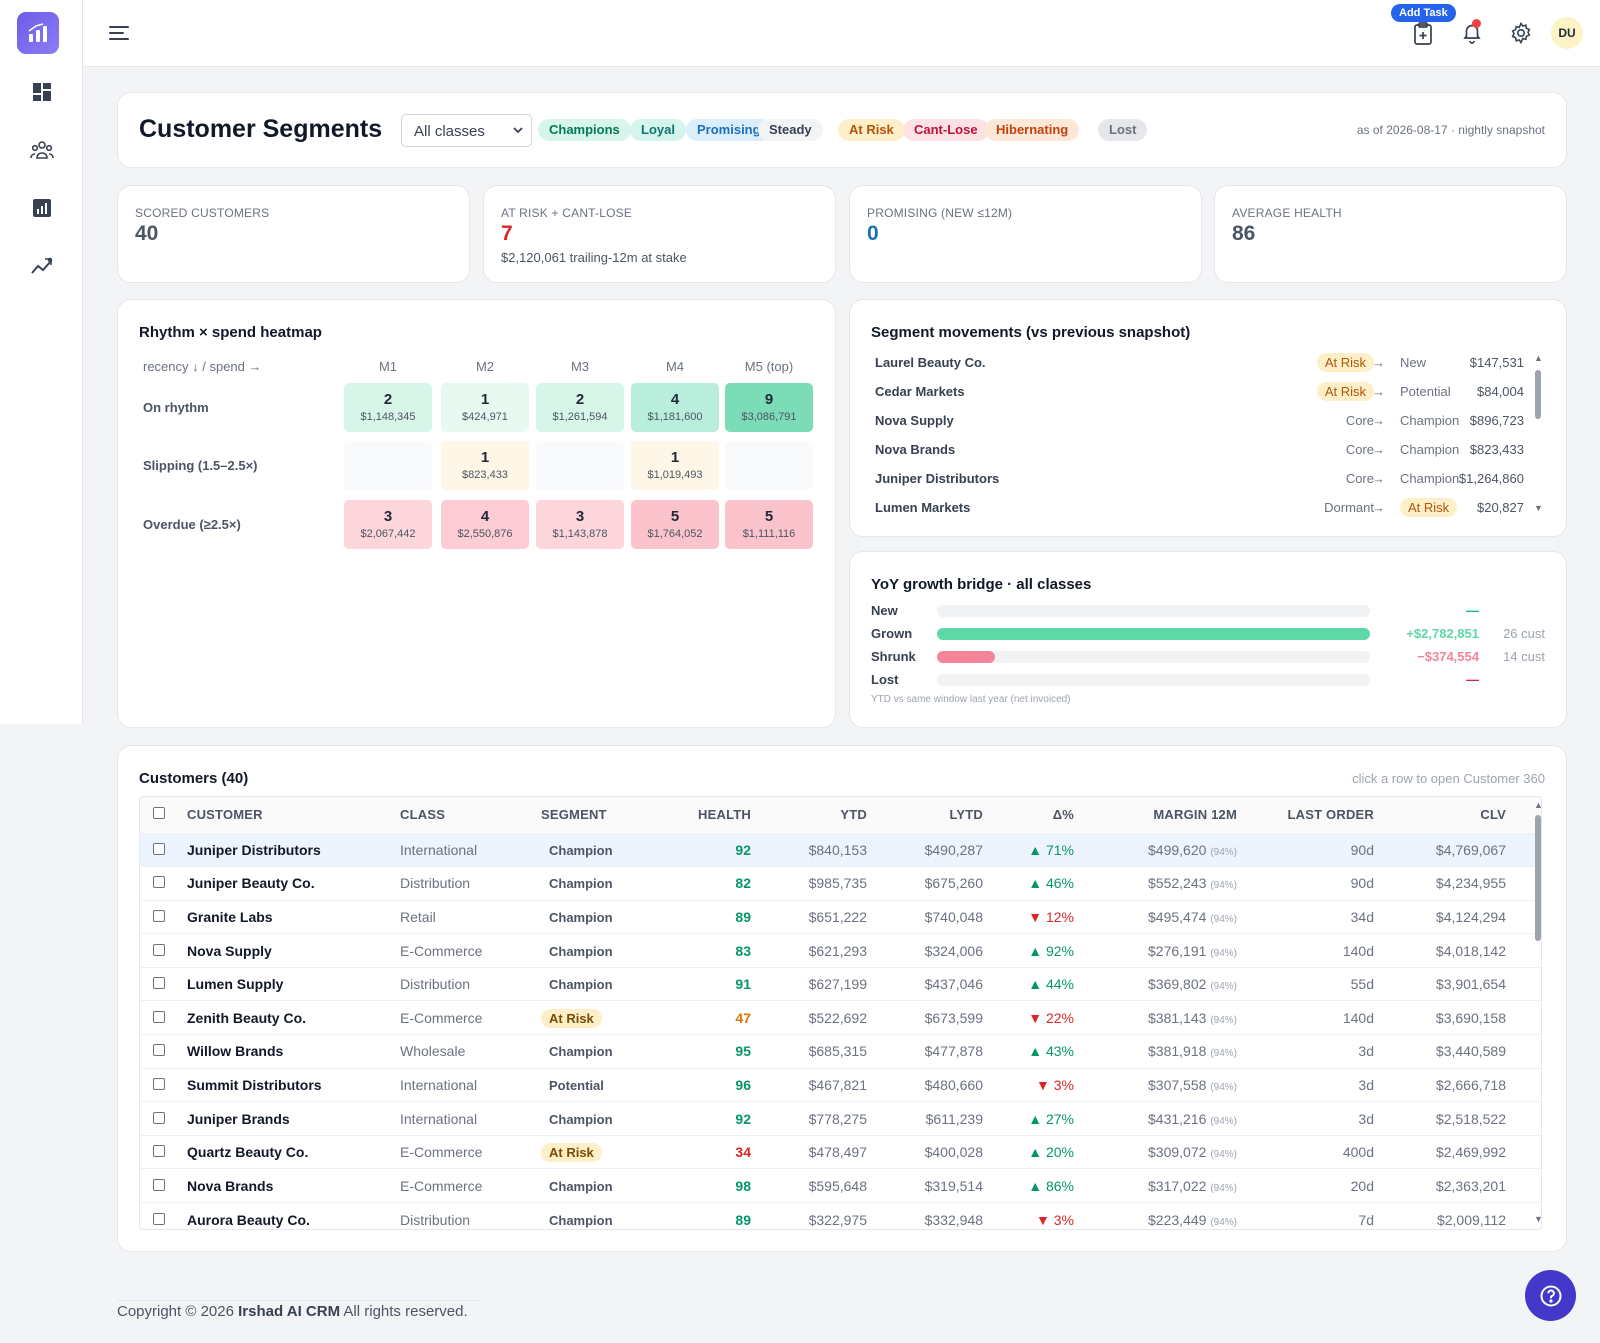 The height and width of the screenshot is (1343, 1600). I want to click on help-button, so click(1550, 1295).